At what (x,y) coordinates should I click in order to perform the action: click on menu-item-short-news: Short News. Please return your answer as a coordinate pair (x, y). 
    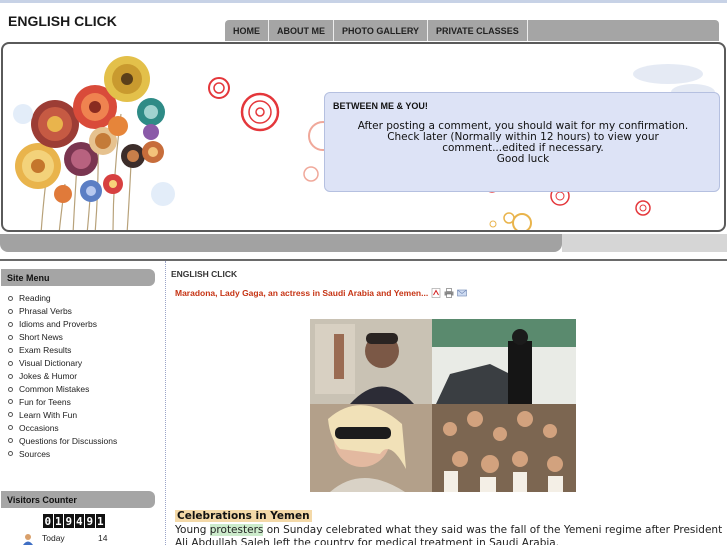
    Looking at the image, I should click on (62, 337).